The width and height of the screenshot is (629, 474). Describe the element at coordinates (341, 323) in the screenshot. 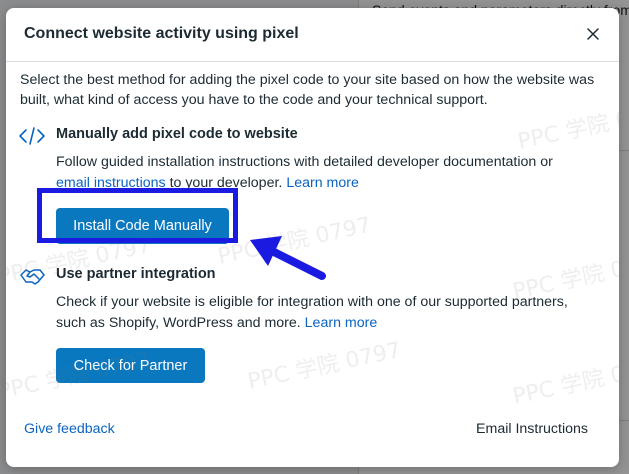

I see `partner-learn-more-link: Learn more` at that location.